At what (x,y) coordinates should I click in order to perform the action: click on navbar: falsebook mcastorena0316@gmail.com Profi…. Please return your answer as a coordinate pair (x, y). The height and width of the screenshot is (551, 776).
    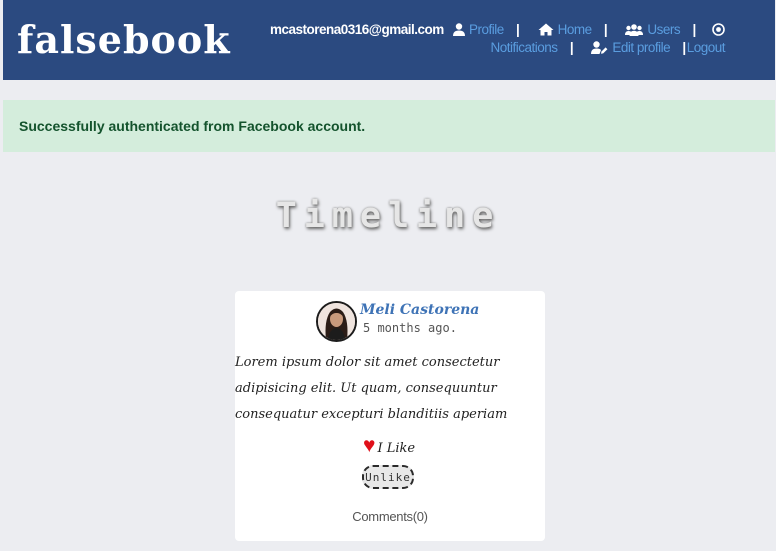
    Looking at the image, I should click on (389, 40).